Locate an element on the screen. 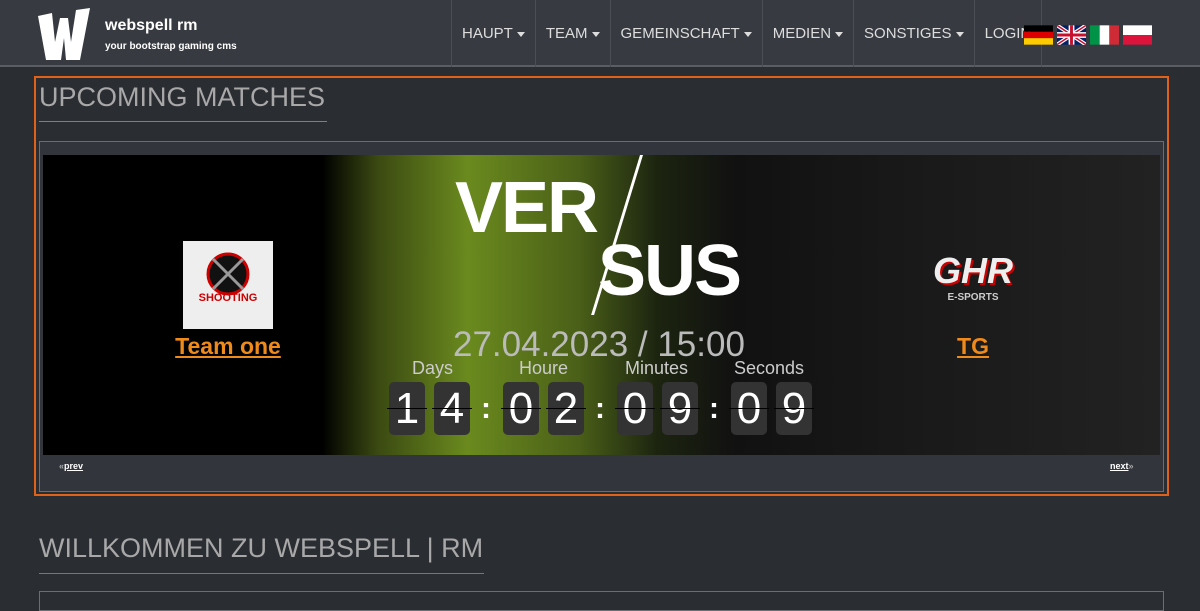  prev-link: «prev is located at coordinates (71, 466).